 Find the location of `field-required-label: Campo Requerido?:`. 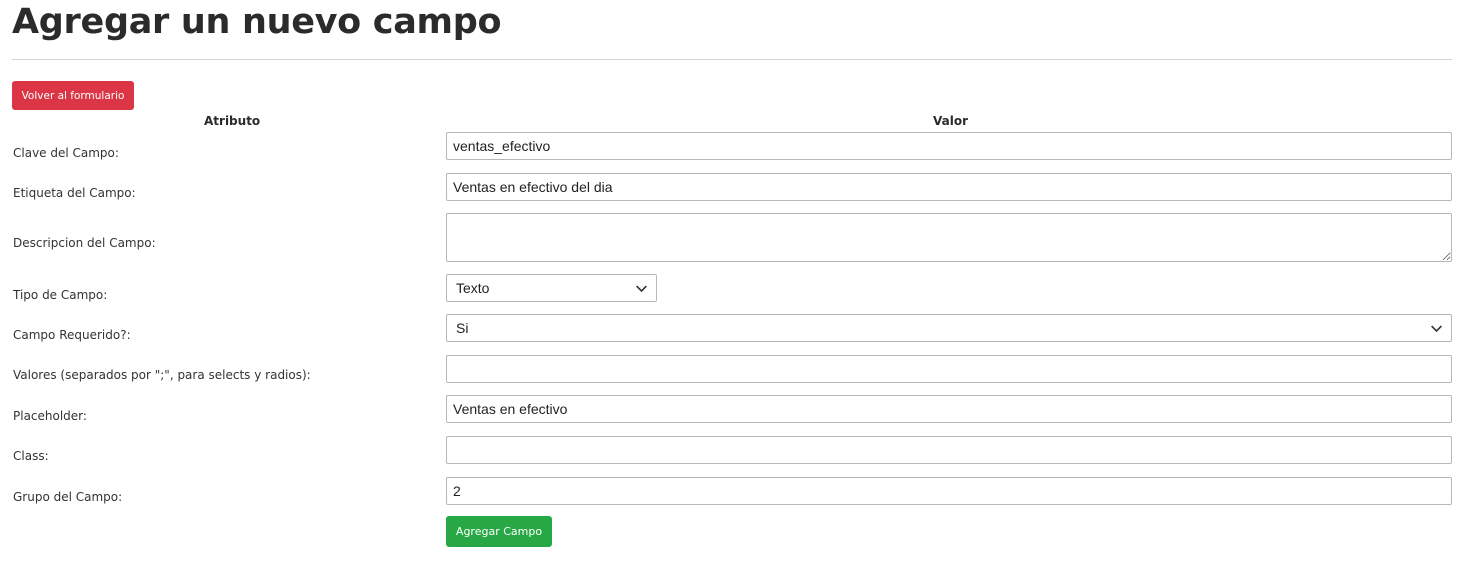

field-required-label: Campo Requerido?: is located at coordinates (72, 335).